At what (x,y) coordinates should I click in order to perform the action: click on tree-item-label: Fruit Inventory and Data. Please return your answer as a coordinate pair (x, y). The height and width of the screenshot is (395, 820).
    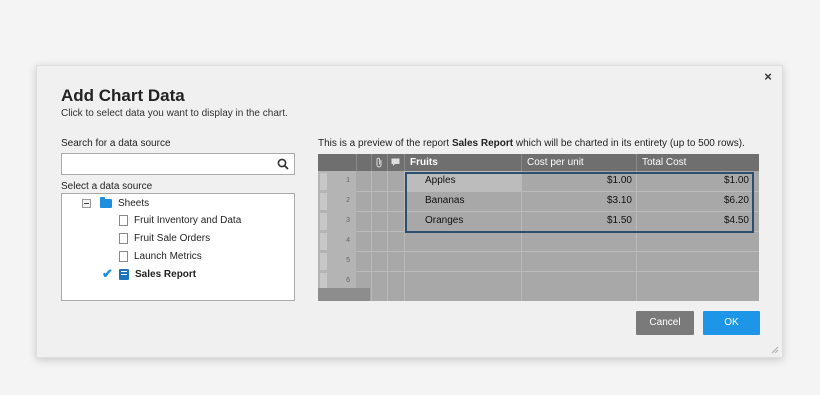
    Looking at the image, I should click on (188, 220).